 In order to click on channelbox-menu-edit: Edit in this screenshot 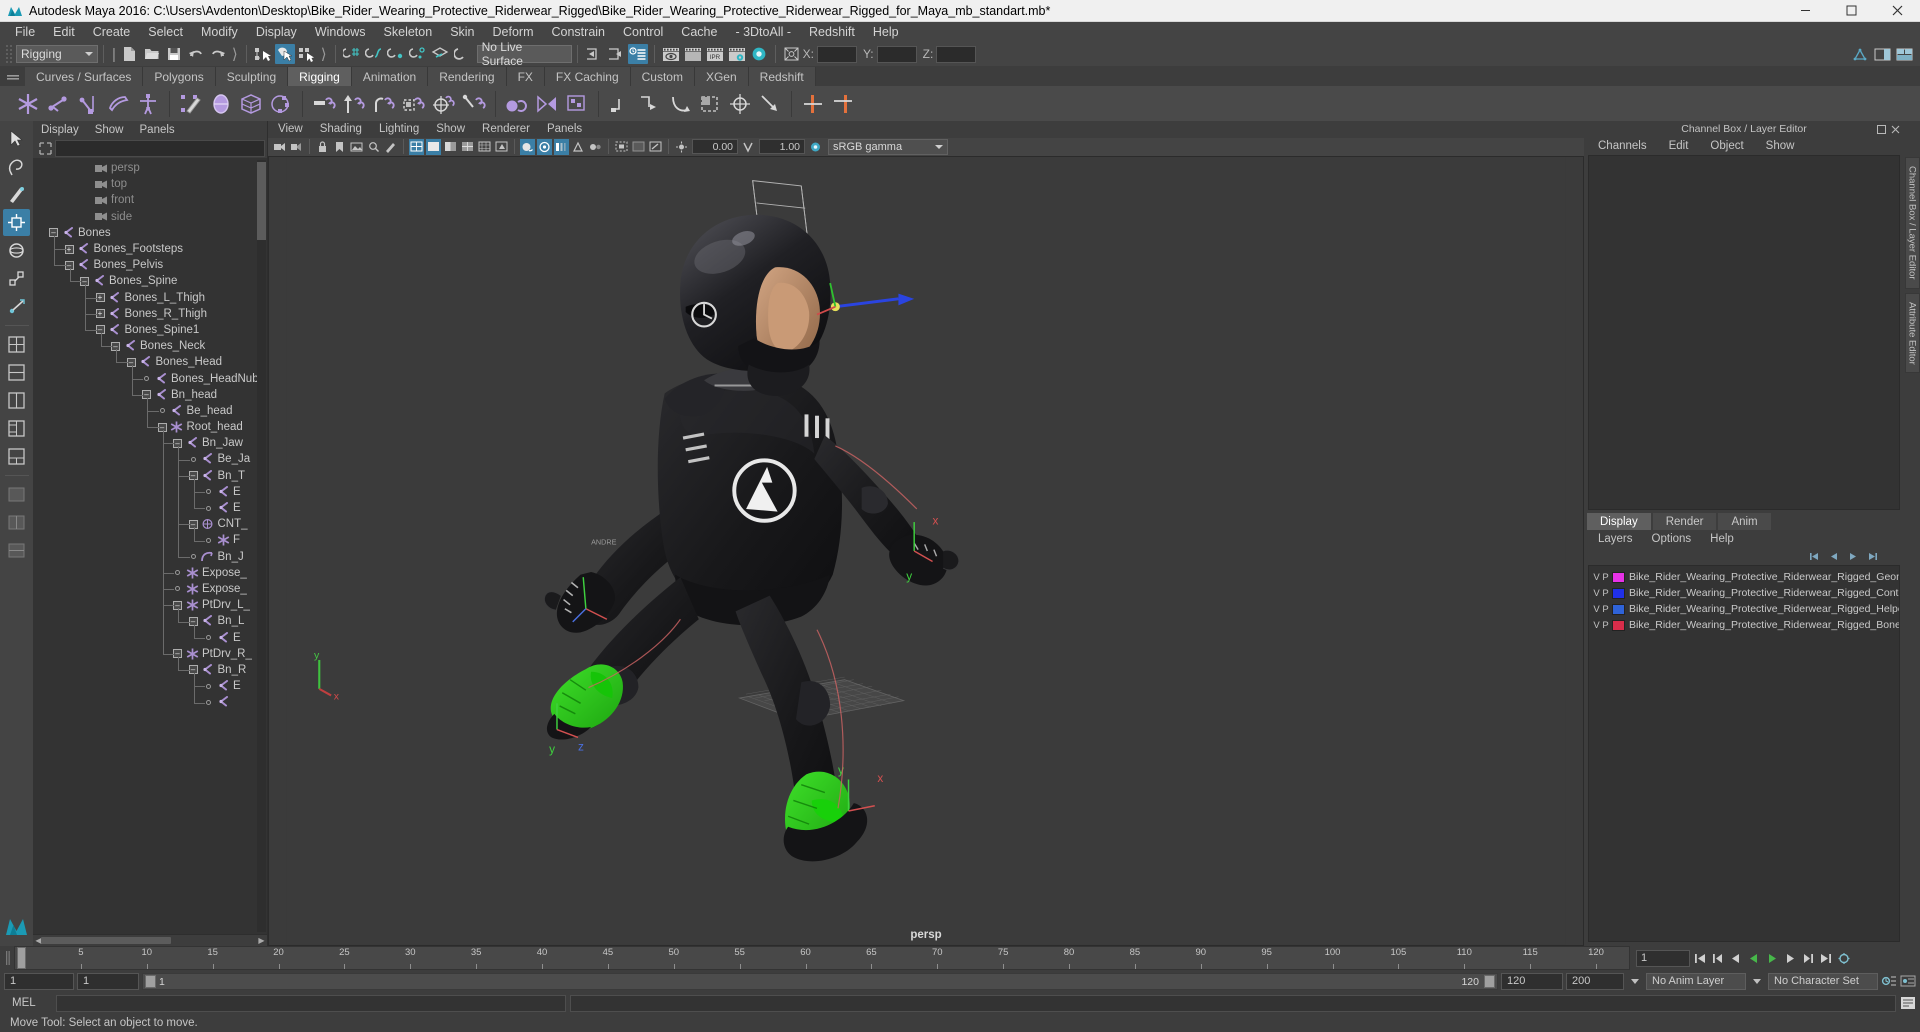, I will do `click(1679, 146)`.